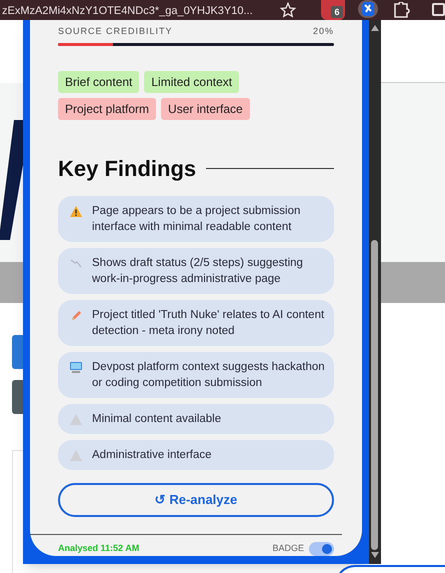 This screenshot has width=445, height=573. Describe the element at coordinates (205, 109) in the screenshot. I see `tag: User interface` at that location.